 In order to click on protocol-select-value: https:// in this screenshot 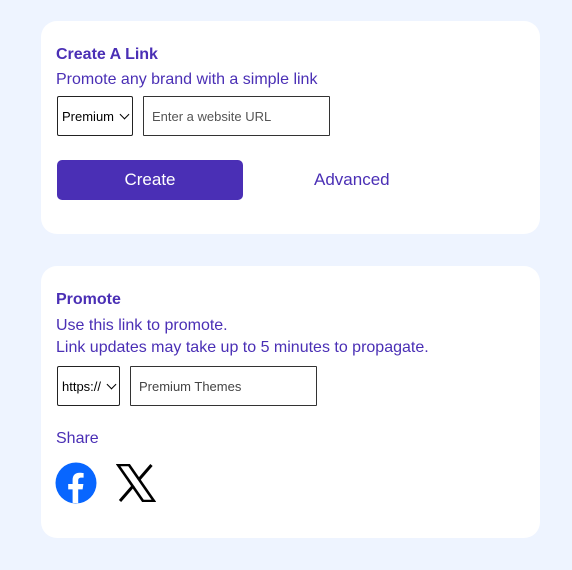, I will do `click(82, 386)`.